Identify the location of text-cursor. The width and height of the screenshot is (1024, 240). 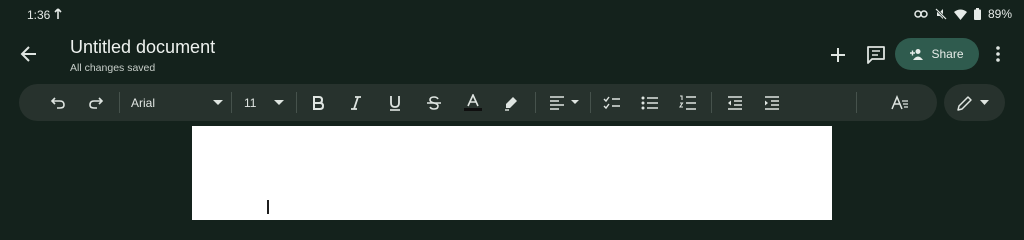
(268, 207).